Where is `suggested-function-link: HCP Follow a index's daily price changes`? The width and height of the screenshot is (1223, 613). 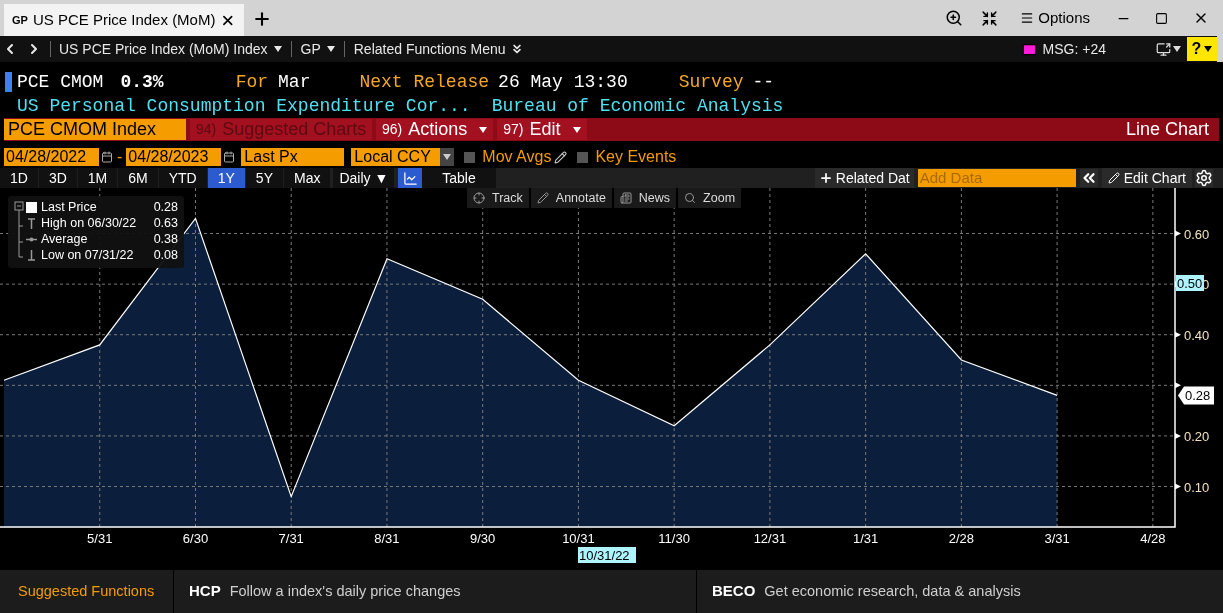 suggested-function-link: HCP Follow a index's daily price changes is located at coordinates (435, 591).